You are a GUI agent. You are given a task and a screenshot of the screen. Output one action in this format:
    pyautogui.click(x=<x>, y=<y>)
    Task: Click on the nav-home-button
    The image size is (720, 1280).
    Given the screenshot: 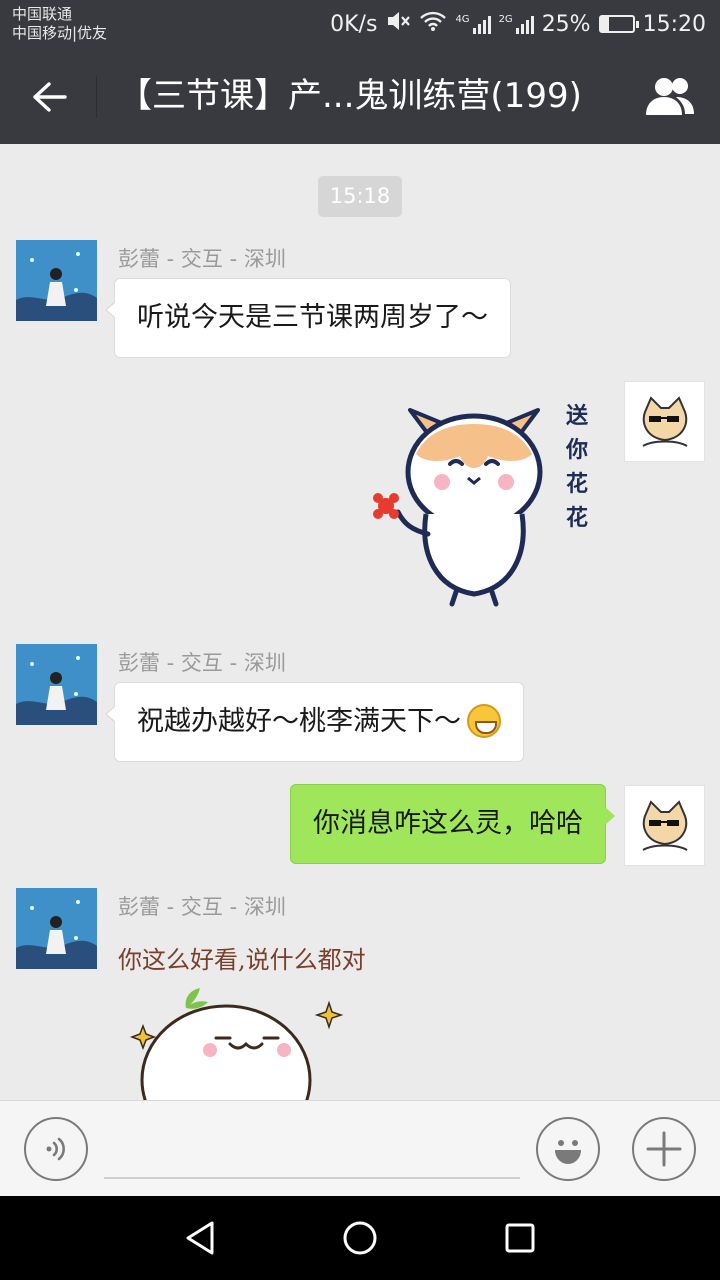 What is the action you would take?
    pyautogui.click(x=360, y=1238)
    